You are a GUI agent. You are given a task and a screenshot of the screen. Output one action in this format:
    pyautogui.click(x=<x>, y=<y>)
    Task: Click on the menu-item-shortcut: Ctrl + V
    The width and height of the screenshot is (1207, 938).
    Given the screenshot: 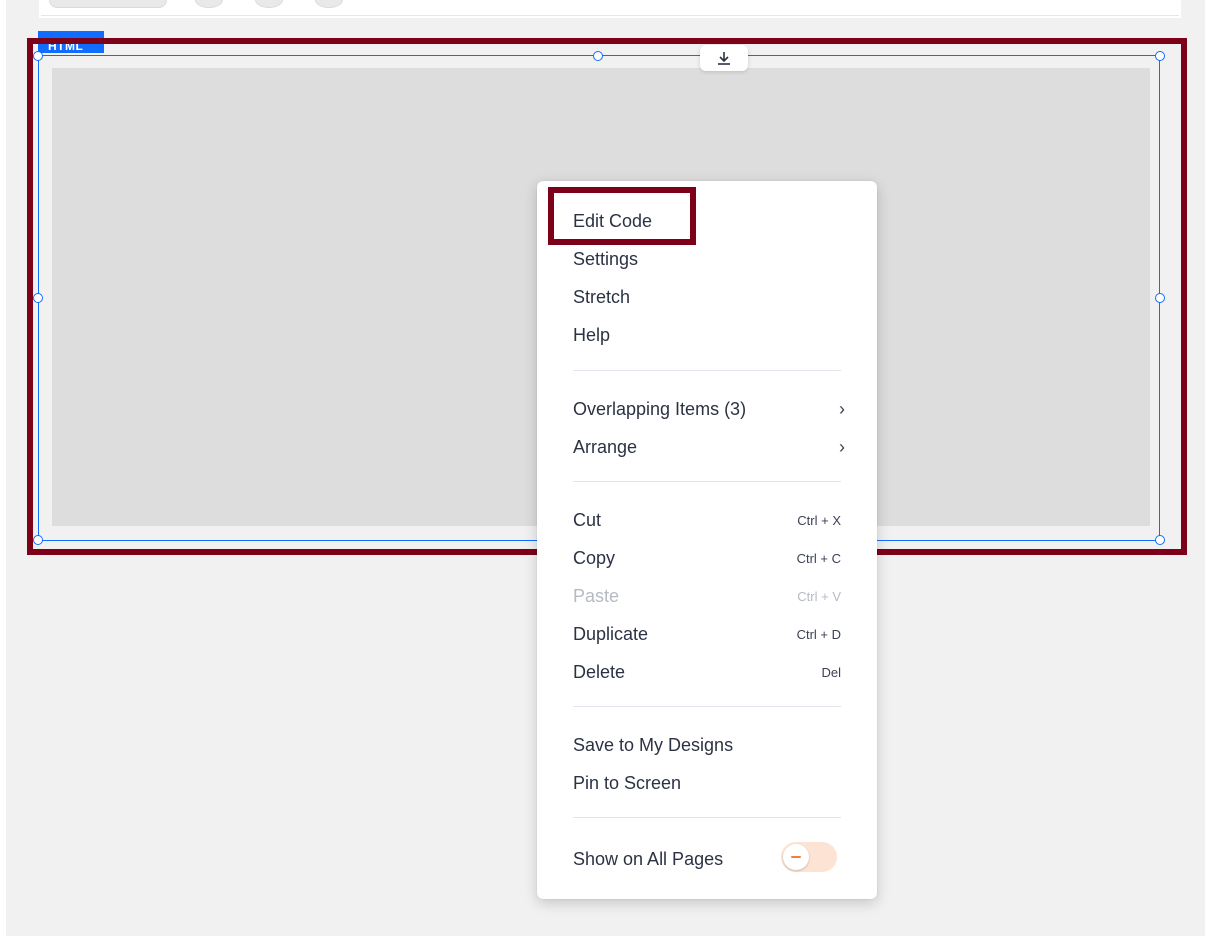 What is the action you would take?
    pyautogui.click(x=819, y=596)
    